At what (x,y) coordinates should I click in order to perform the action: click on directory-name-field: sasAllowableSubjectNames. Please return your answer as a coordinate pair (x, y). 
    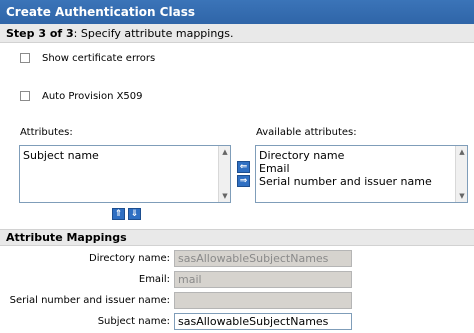
    Looking at the image, I should click on (263, 258).